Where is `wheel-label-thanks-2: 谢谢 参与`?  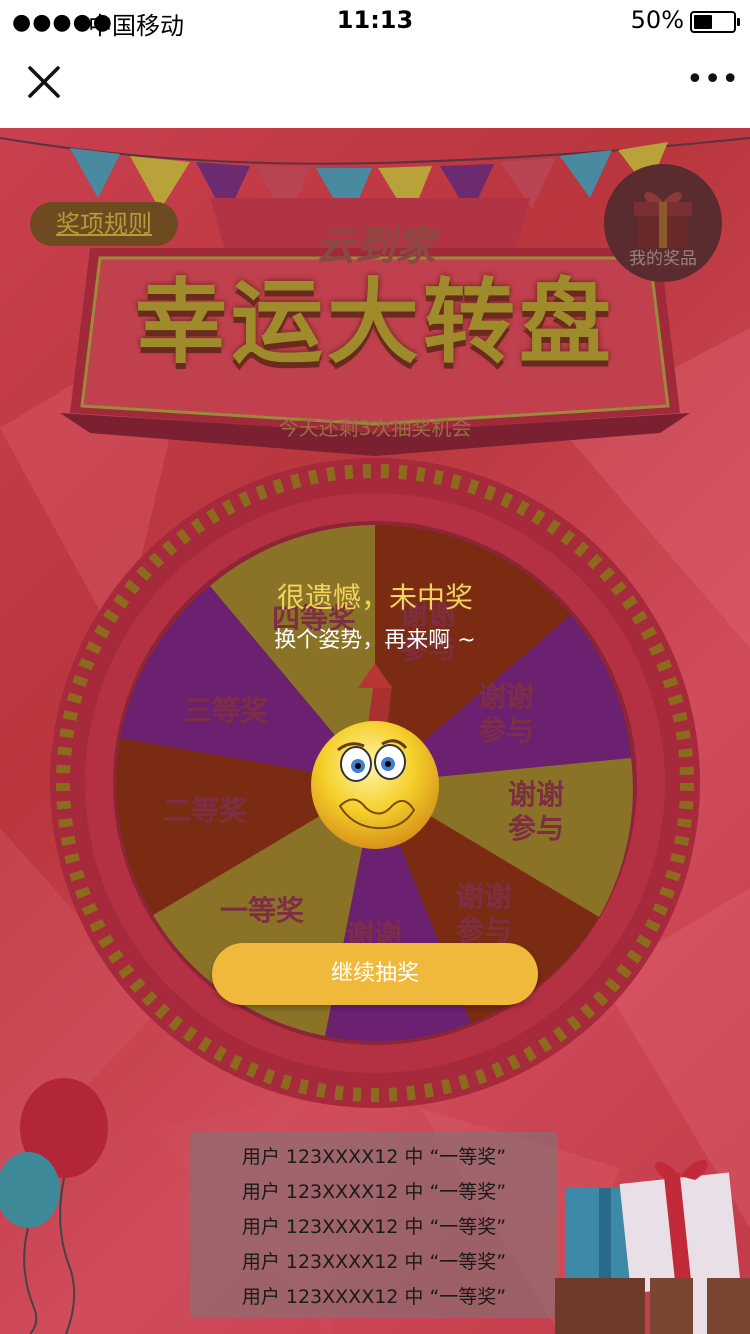
wheel-label-thanks-2: 谢谢 参与 is located at coordinates (506, 714).